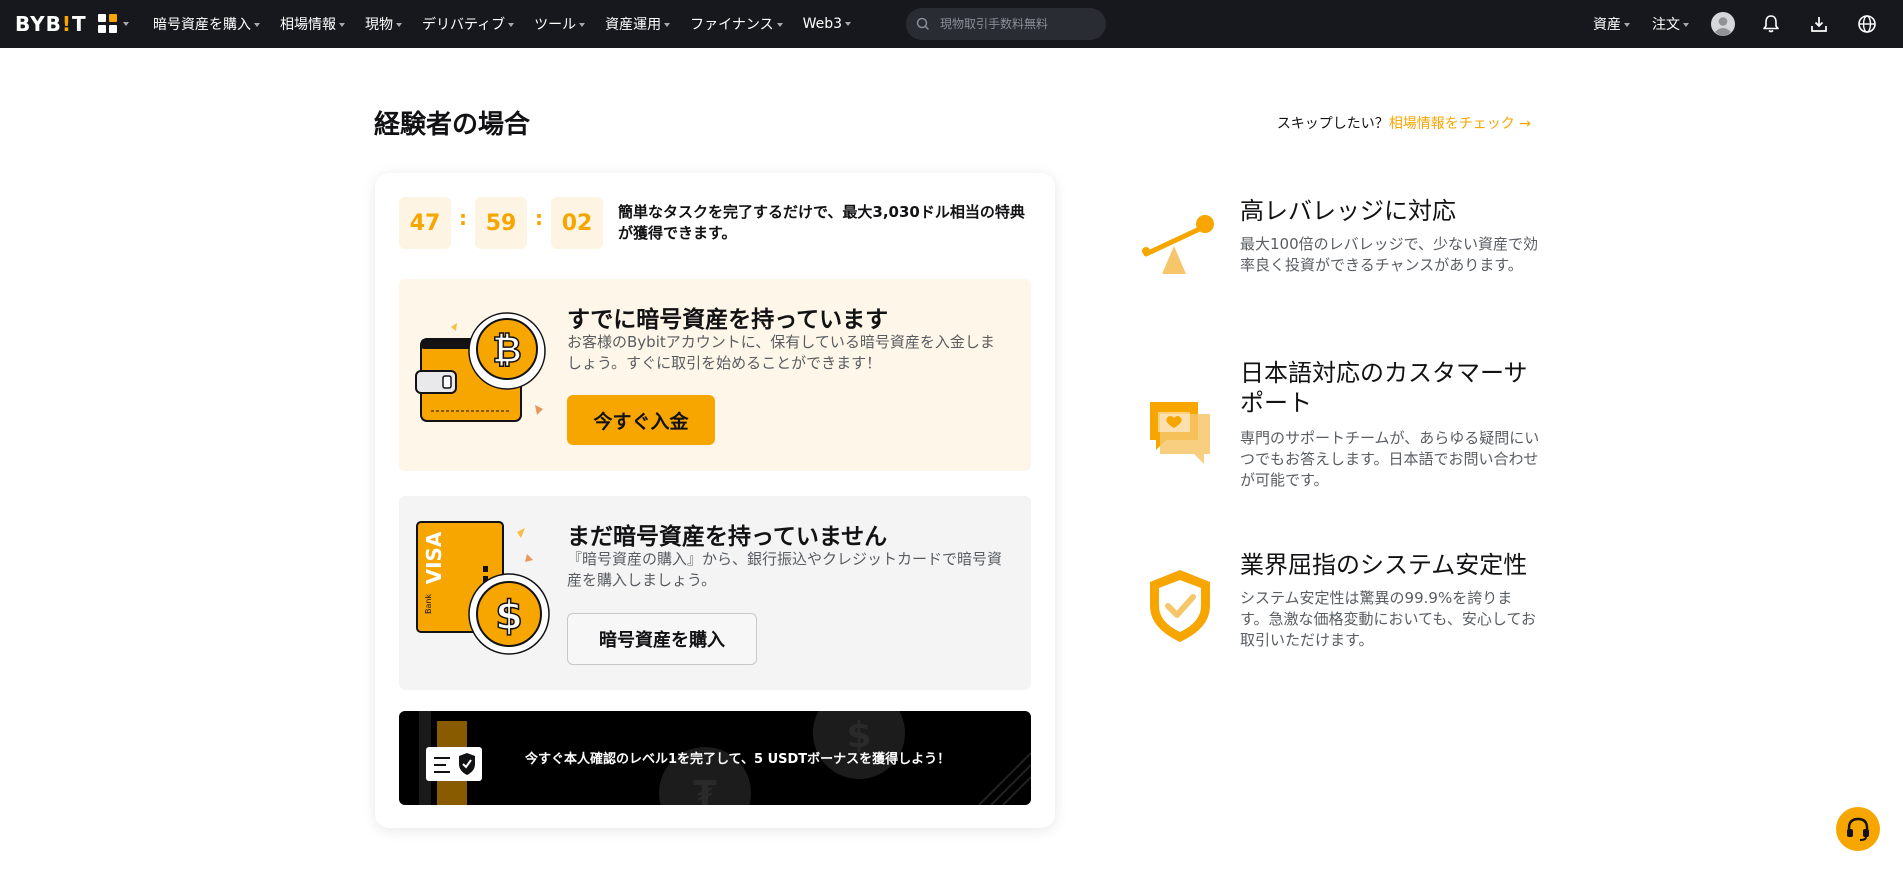 This screenshot has height=872, width=1903. Describe the element at coordinates (738, 759) in the screenshot. I see `banner-text: 今すぐ本人確認のレベル1を完了して、5 USDTボーナスを獲得しよう！` at that location.